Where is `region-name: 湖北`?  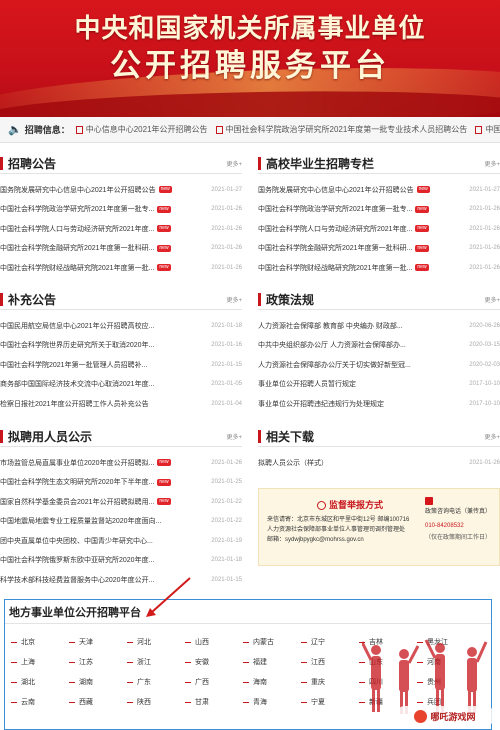
region-name: 湖北 is located at coordinates (28, 682).